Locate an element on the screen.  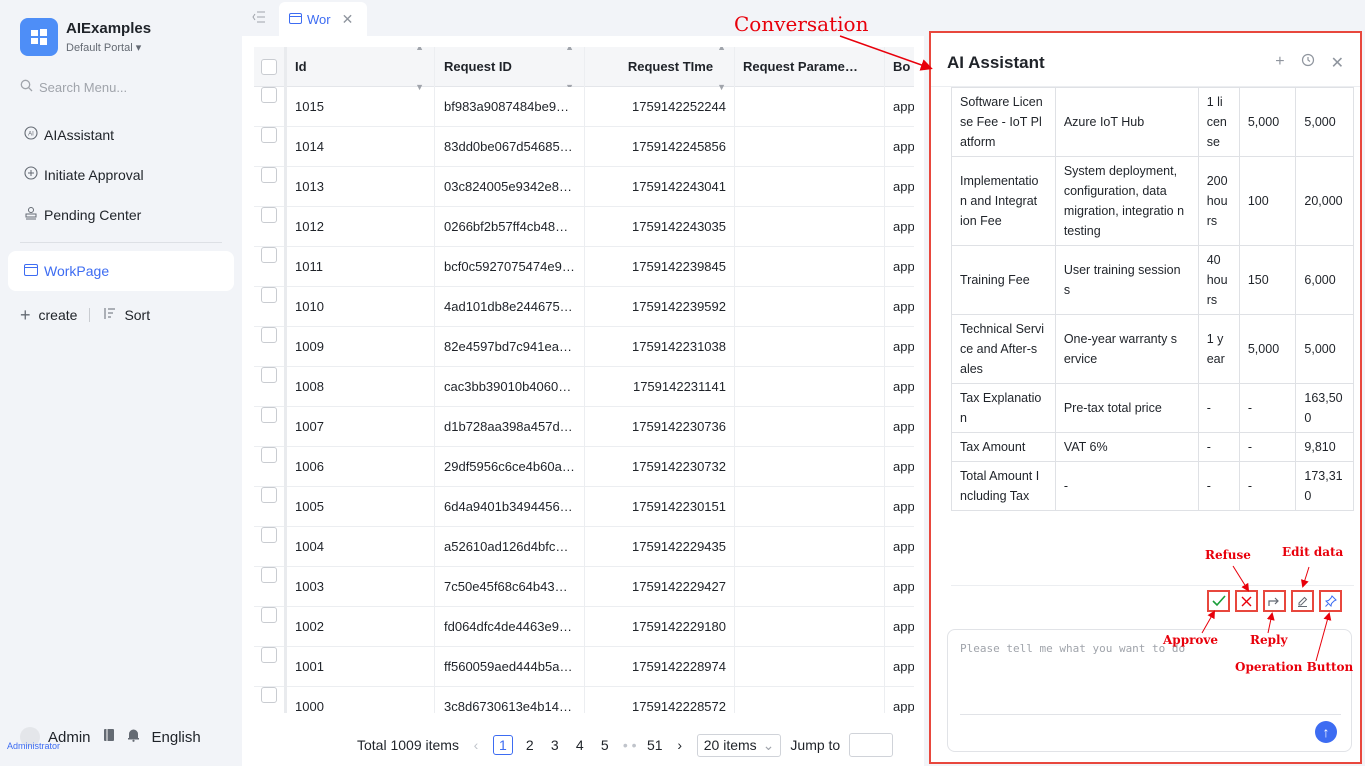
page-1: 1 is located at coordinates (502, 745).